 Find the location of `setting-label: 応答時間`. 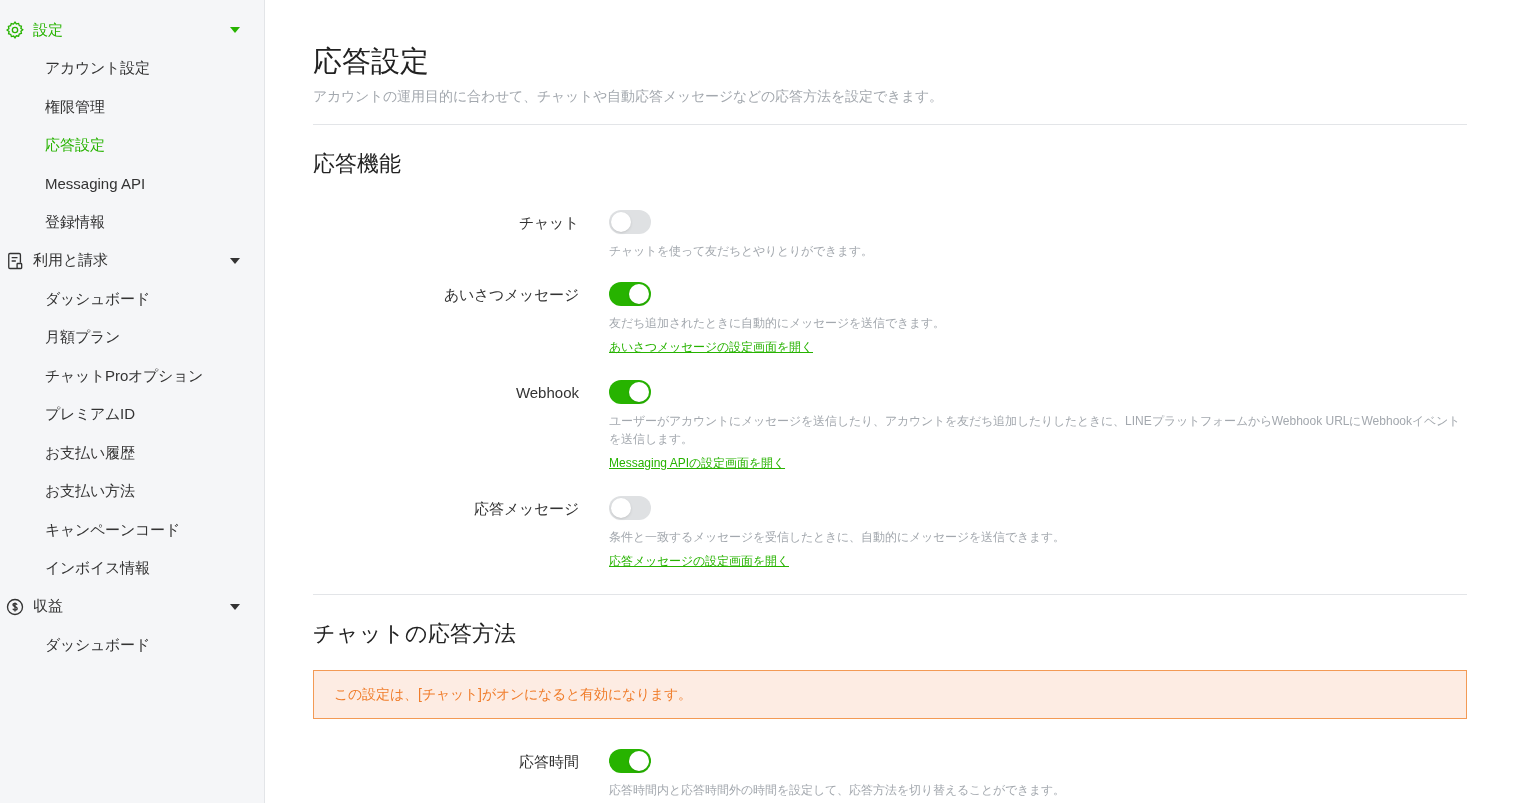

setting-label: 応答時間 is located at coordinates (548, 762).